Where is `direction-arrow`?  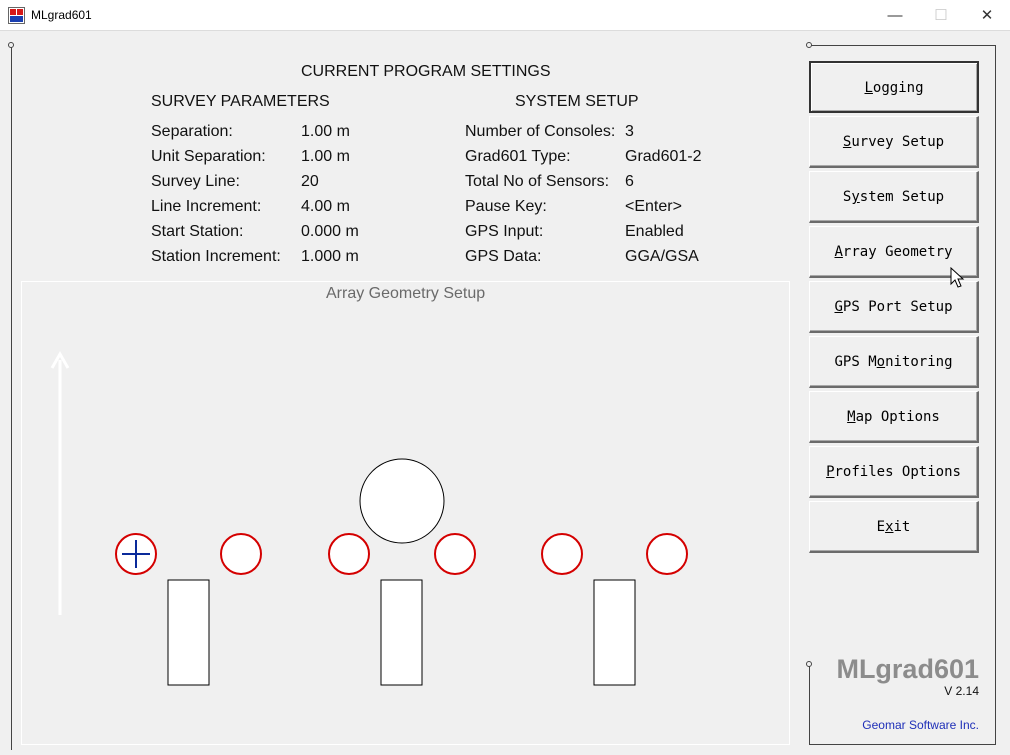
direction-arrow is located at coordinates (60, 482).